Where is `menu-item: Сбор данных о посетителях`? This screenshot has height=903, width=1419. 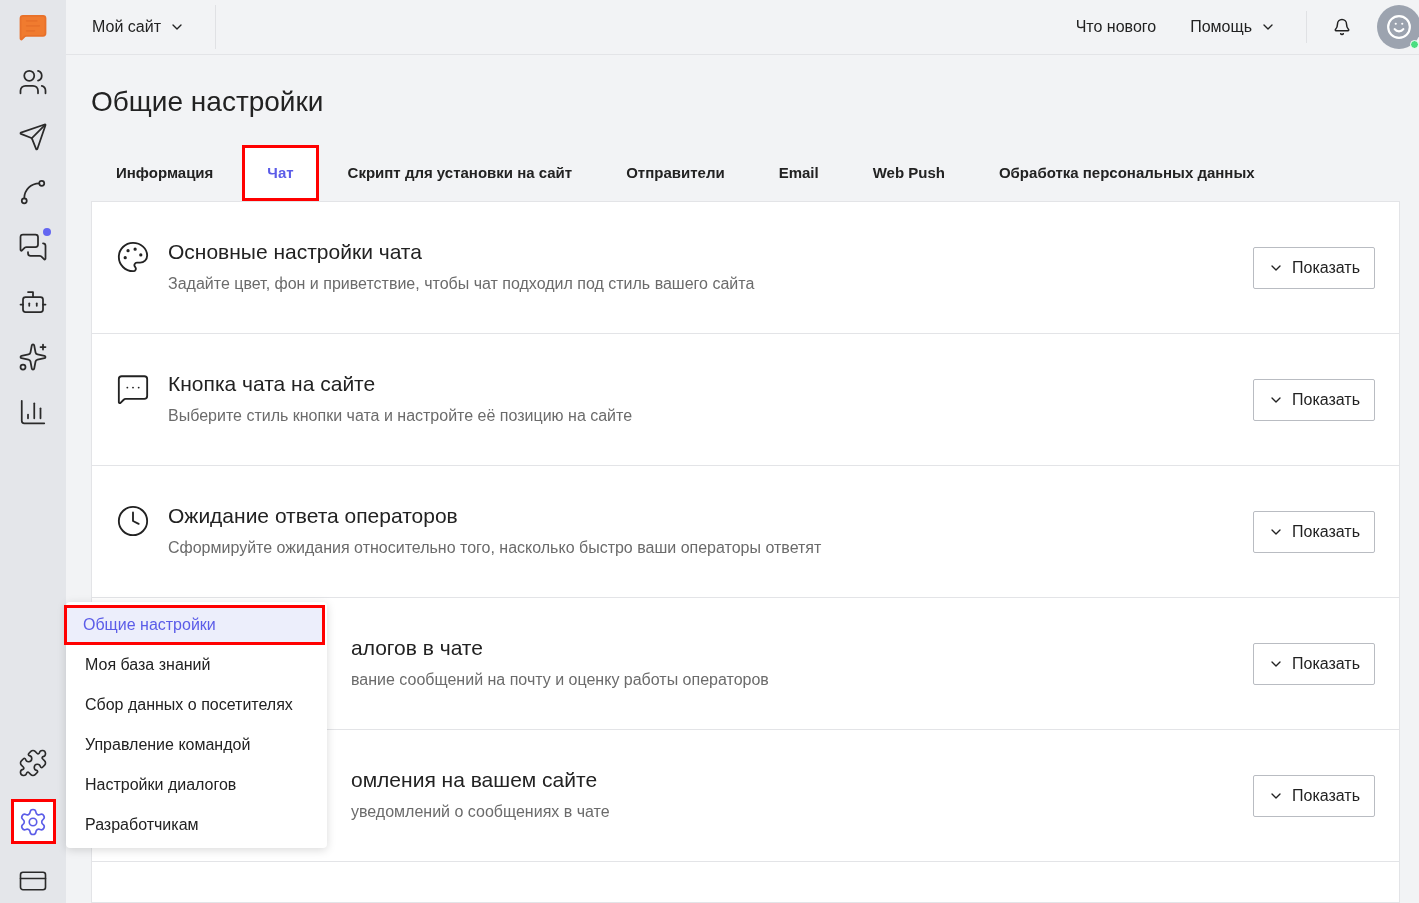 menu-item: Сбор данных о посетителях is located at coordinates (196, 705).